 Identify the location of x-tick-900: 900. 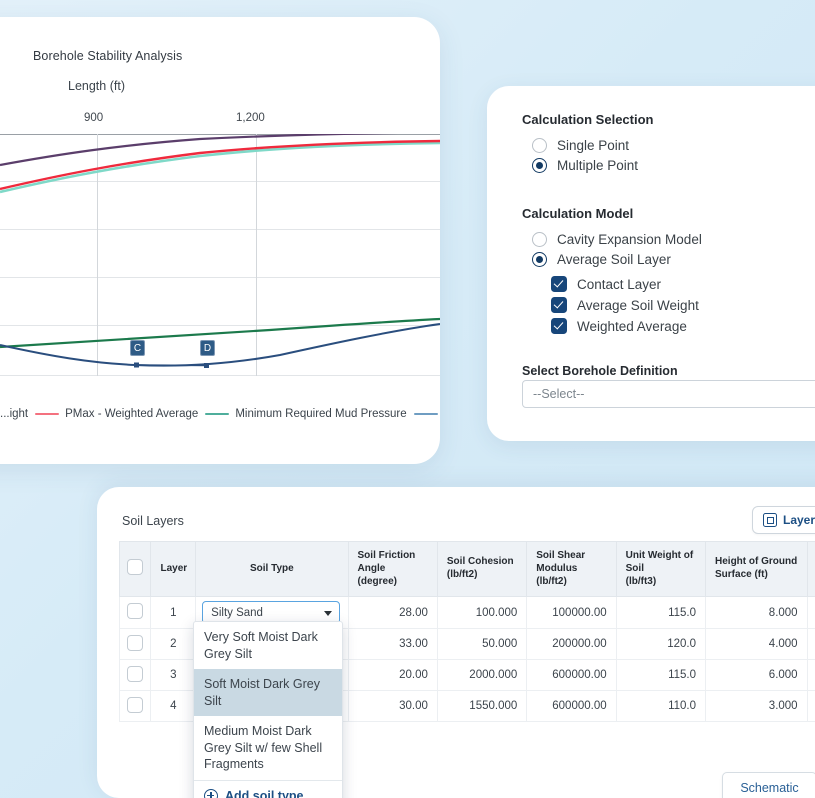
(94, 118).